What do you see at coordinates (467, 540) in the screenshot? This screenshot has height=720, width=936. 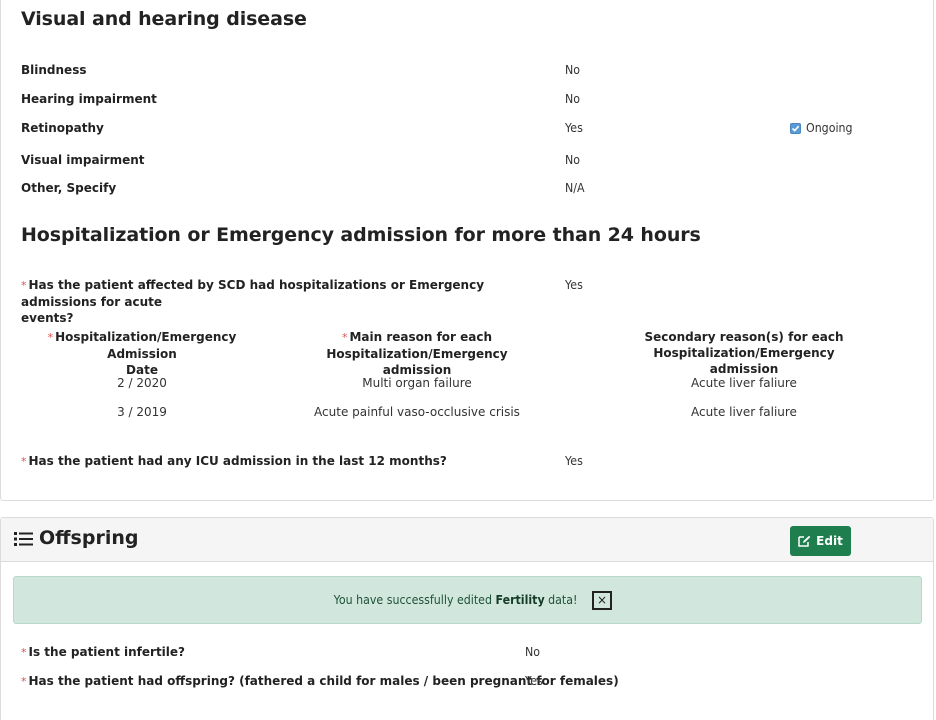 I see `offspring-panel-header: Offspring Edit` at bounding box center [467, 540].